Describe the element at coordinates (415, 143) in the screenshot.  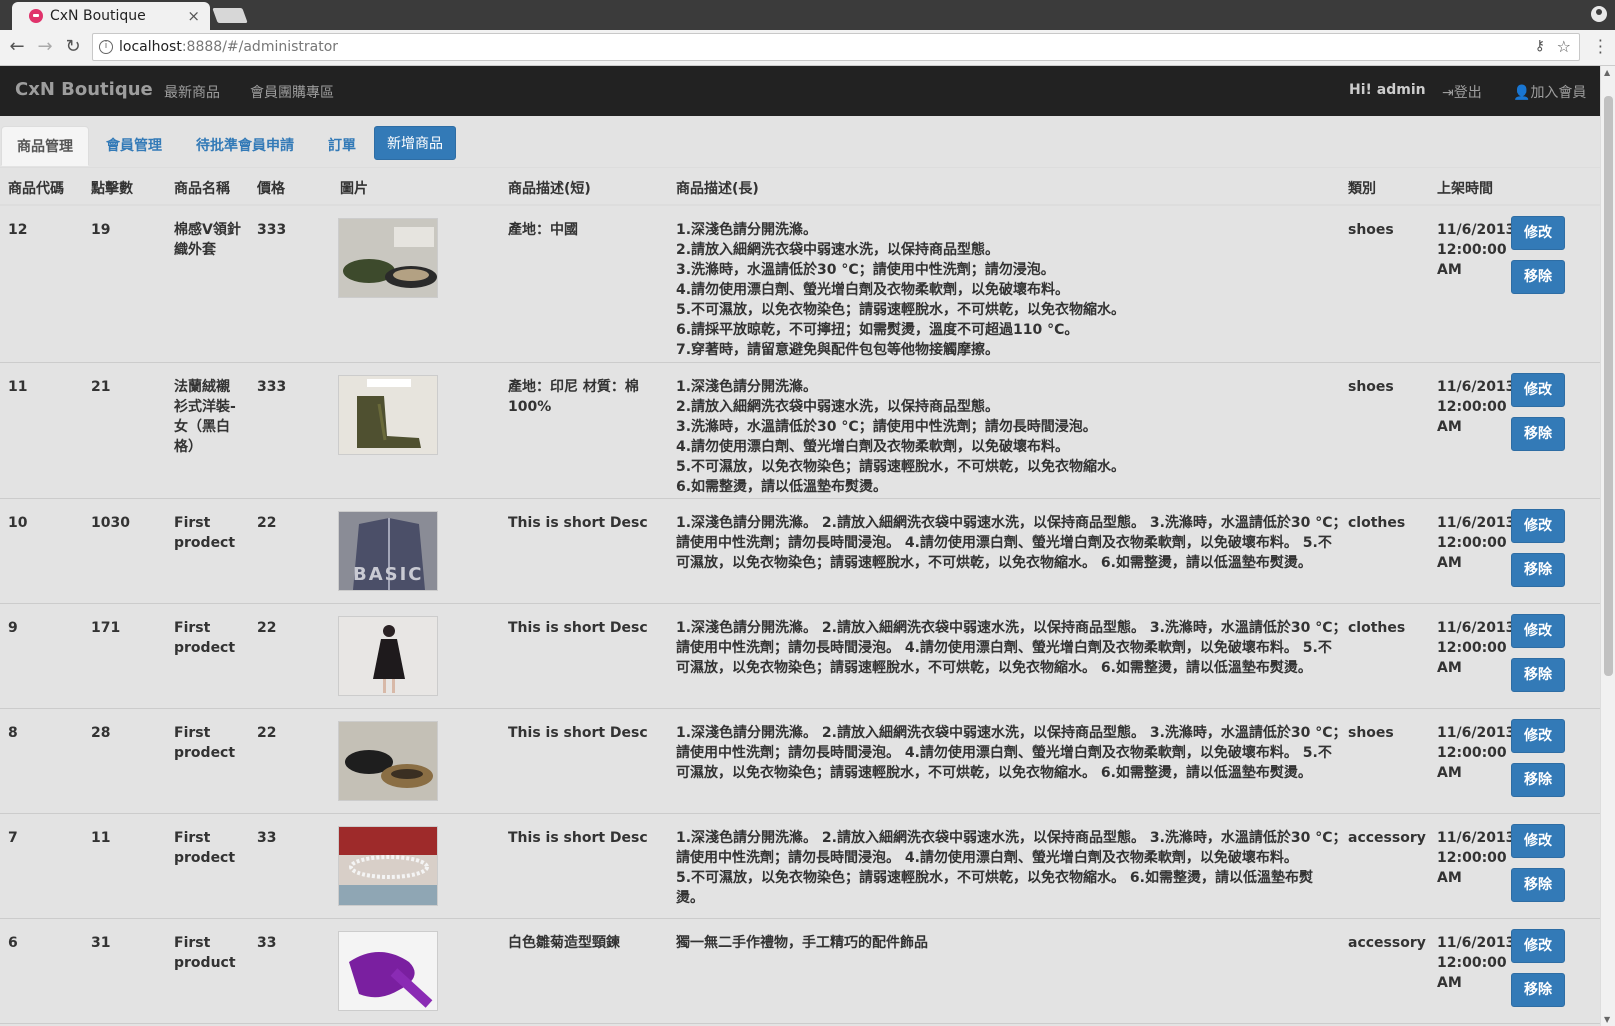
I see `add-product-button: 新增商品` at that location.